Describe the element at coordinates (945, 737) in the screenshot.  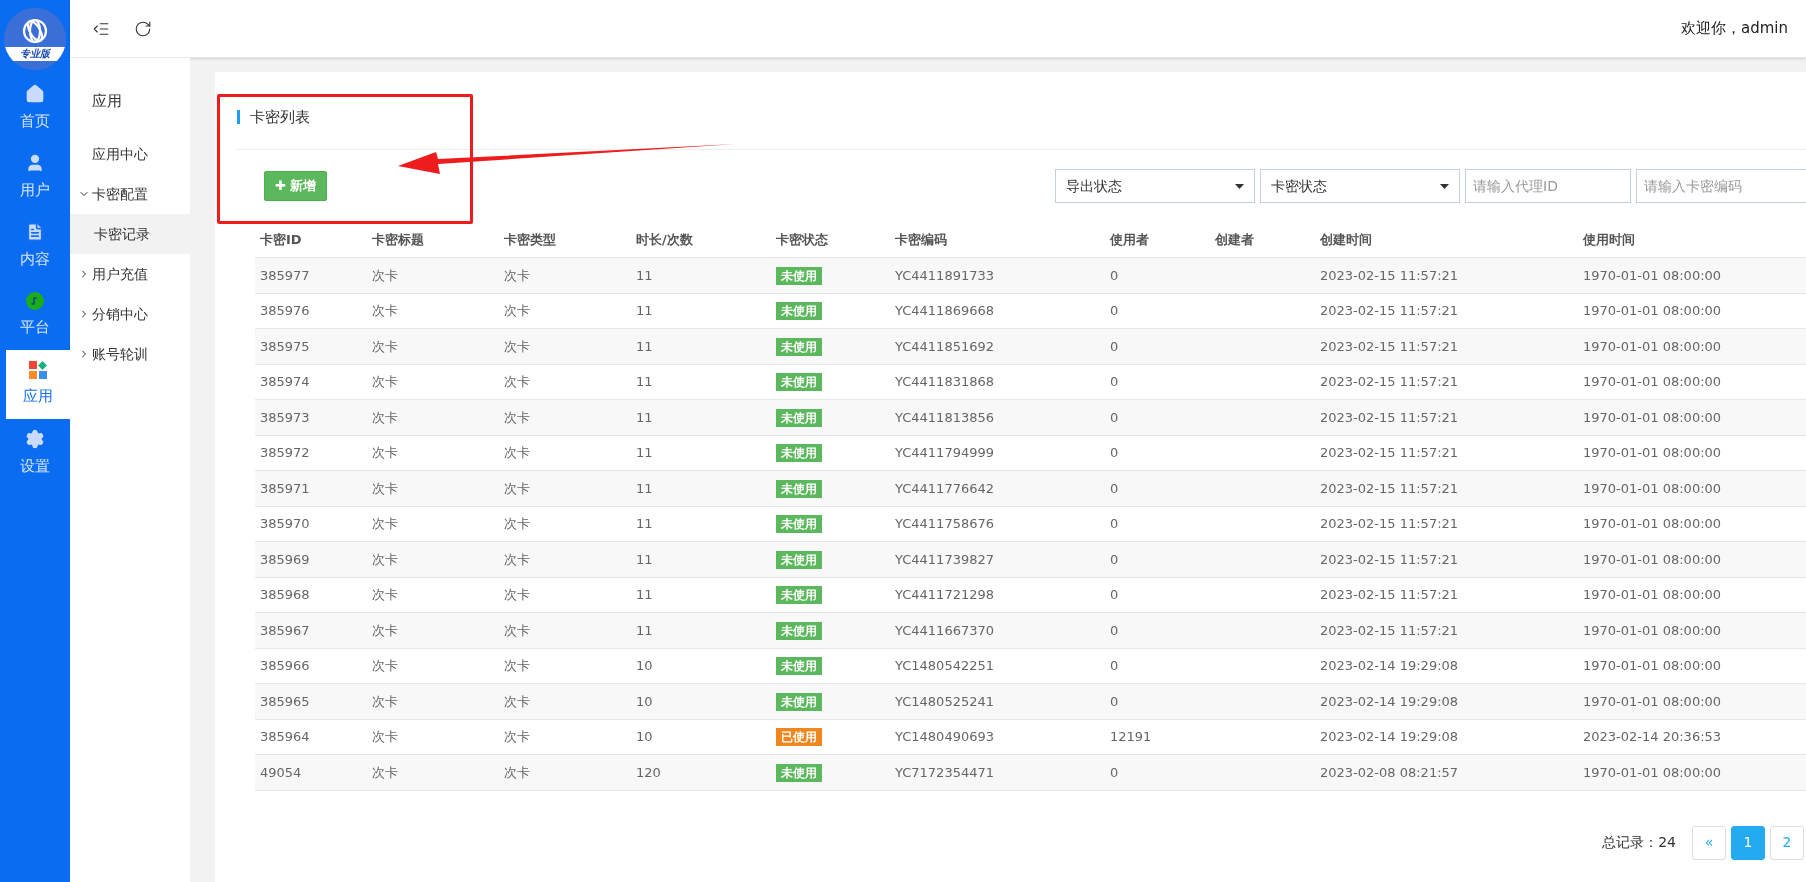
I see `table-cell-text: YC1480490693` at that location.